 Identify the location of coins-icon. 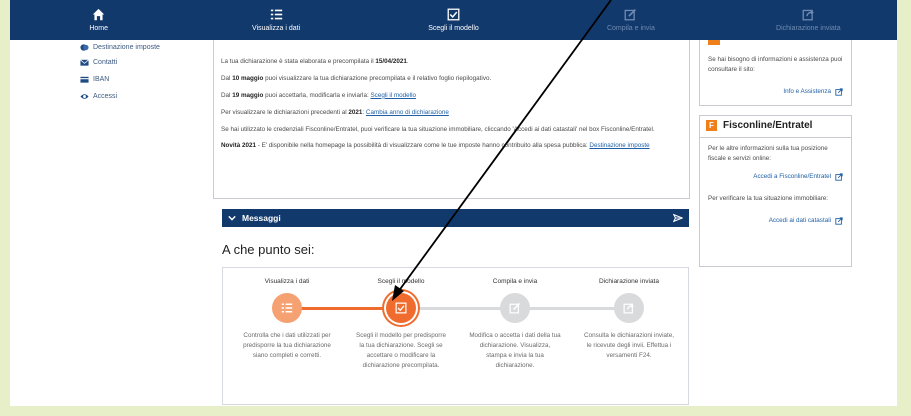
(84, 47).